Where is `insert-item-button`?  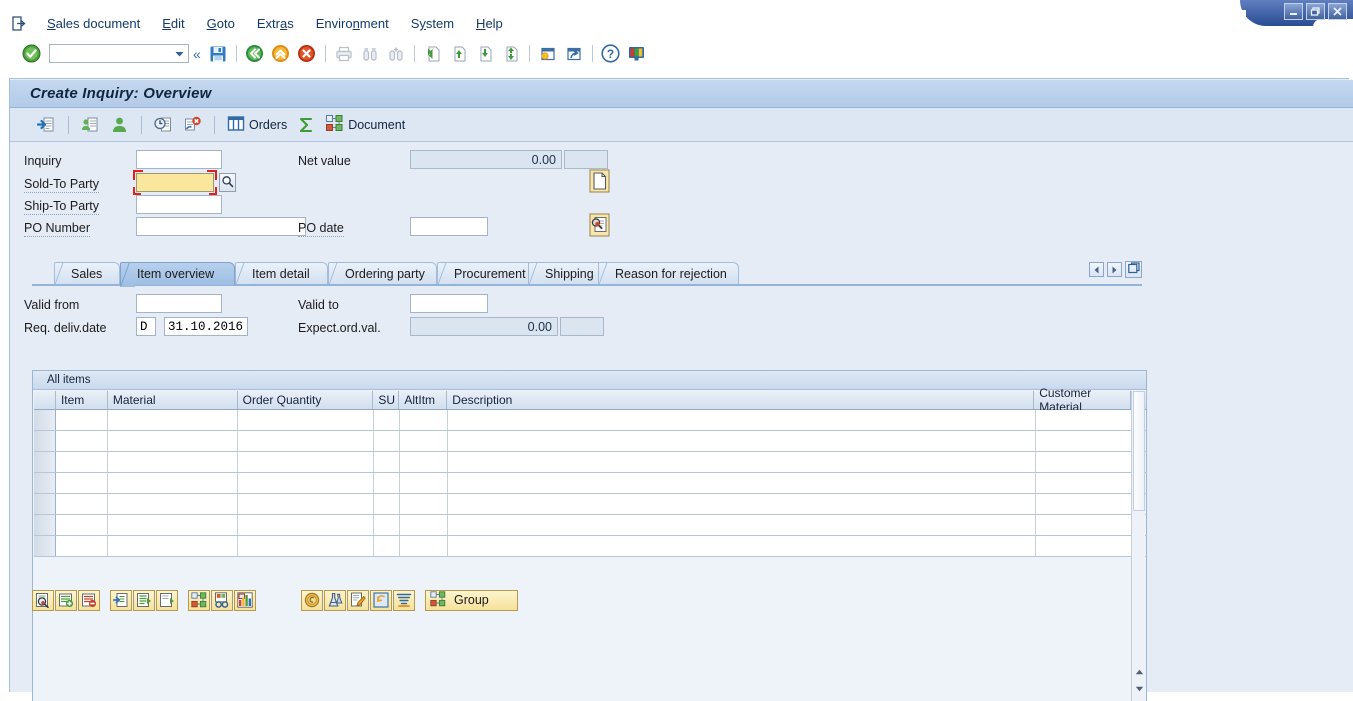 insert-item-button is located at coordinates (66, 600).